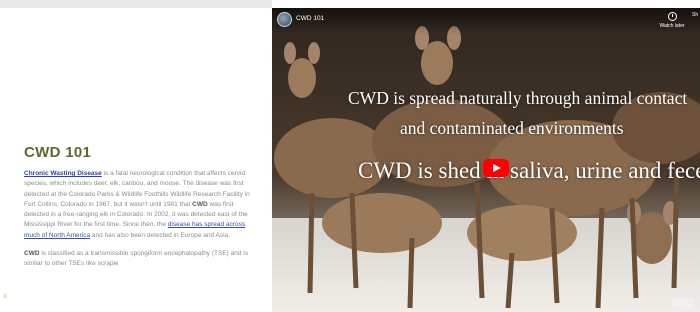  What do you see at coordinates (58, 152) in the screenshot?
I see `article-heading: CWD 101` at bounding box center [58, 152].